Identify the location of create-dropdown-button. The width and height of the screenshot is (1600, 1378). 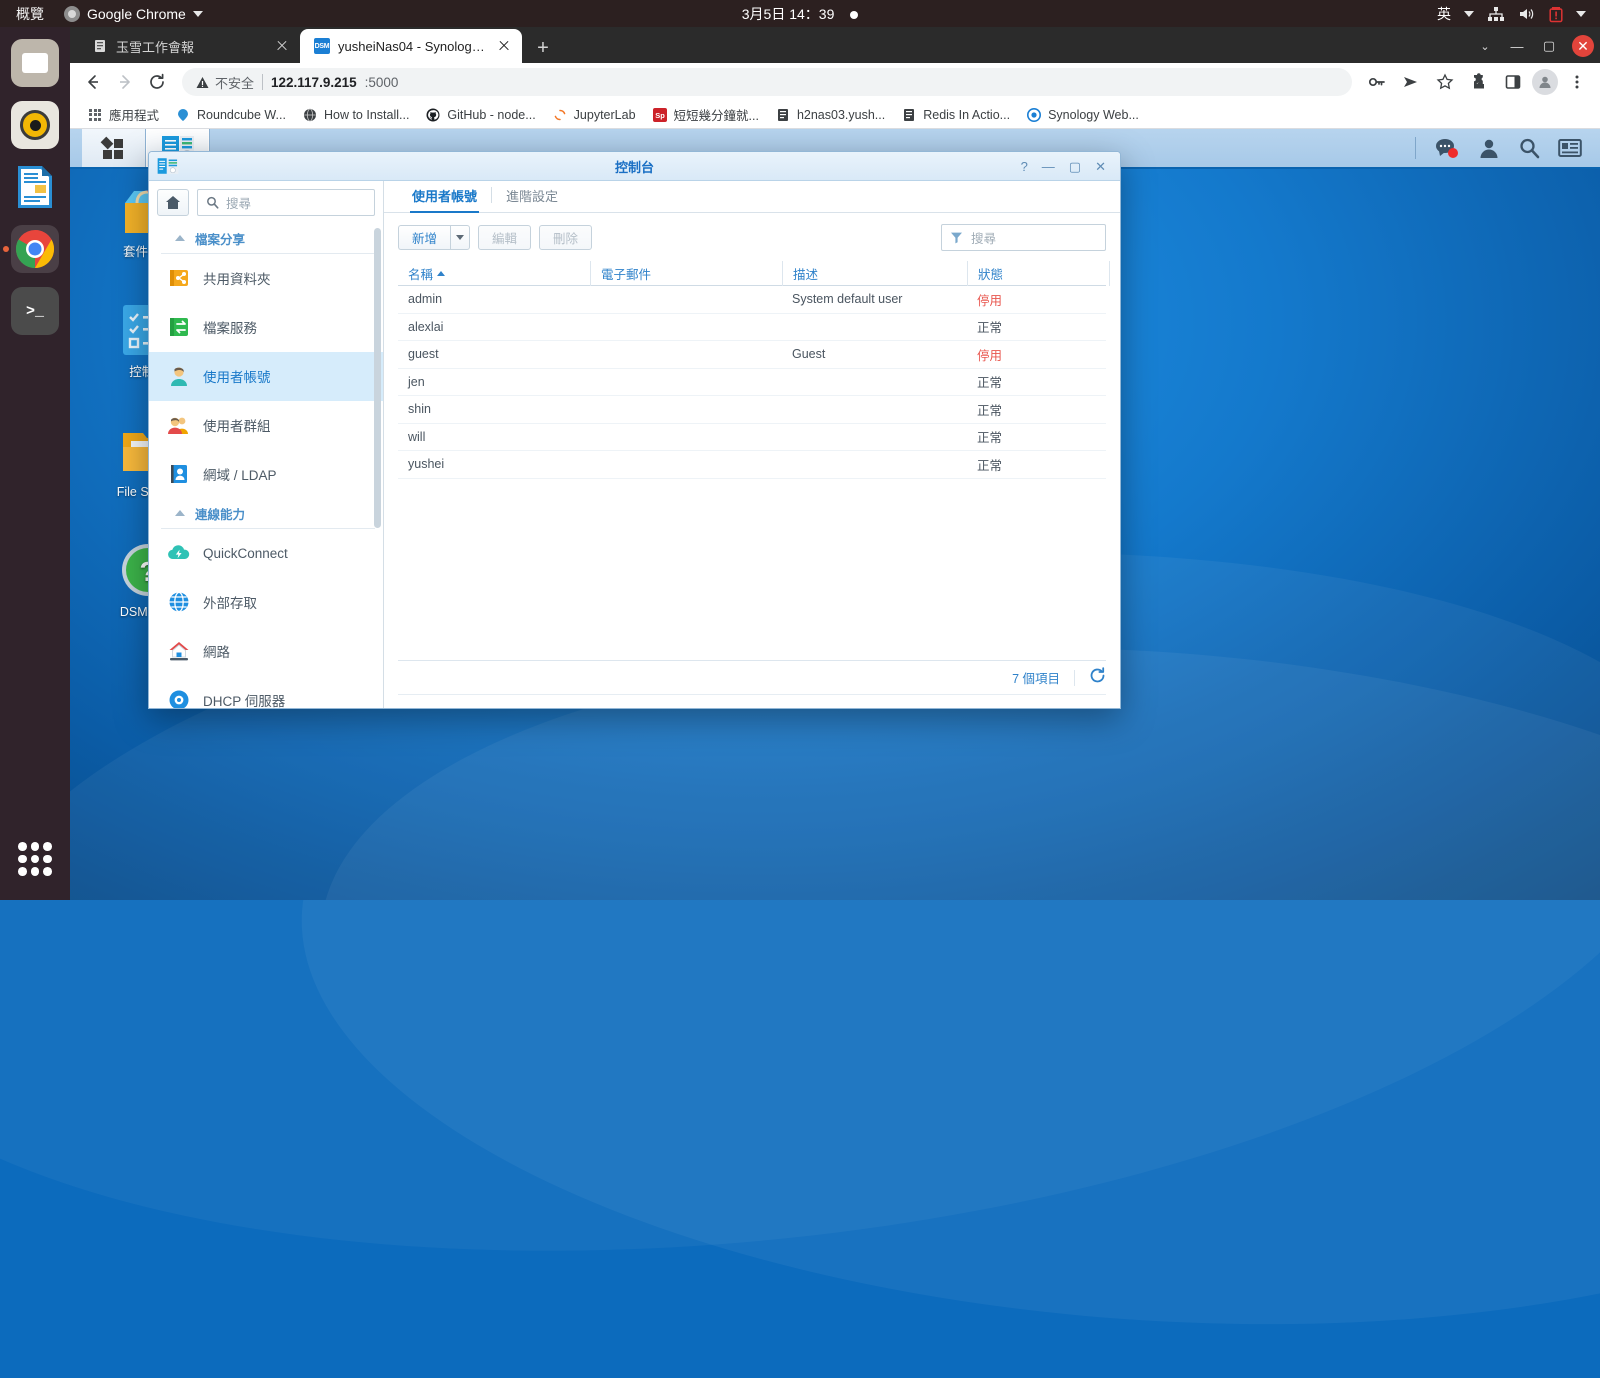
(460, 237).